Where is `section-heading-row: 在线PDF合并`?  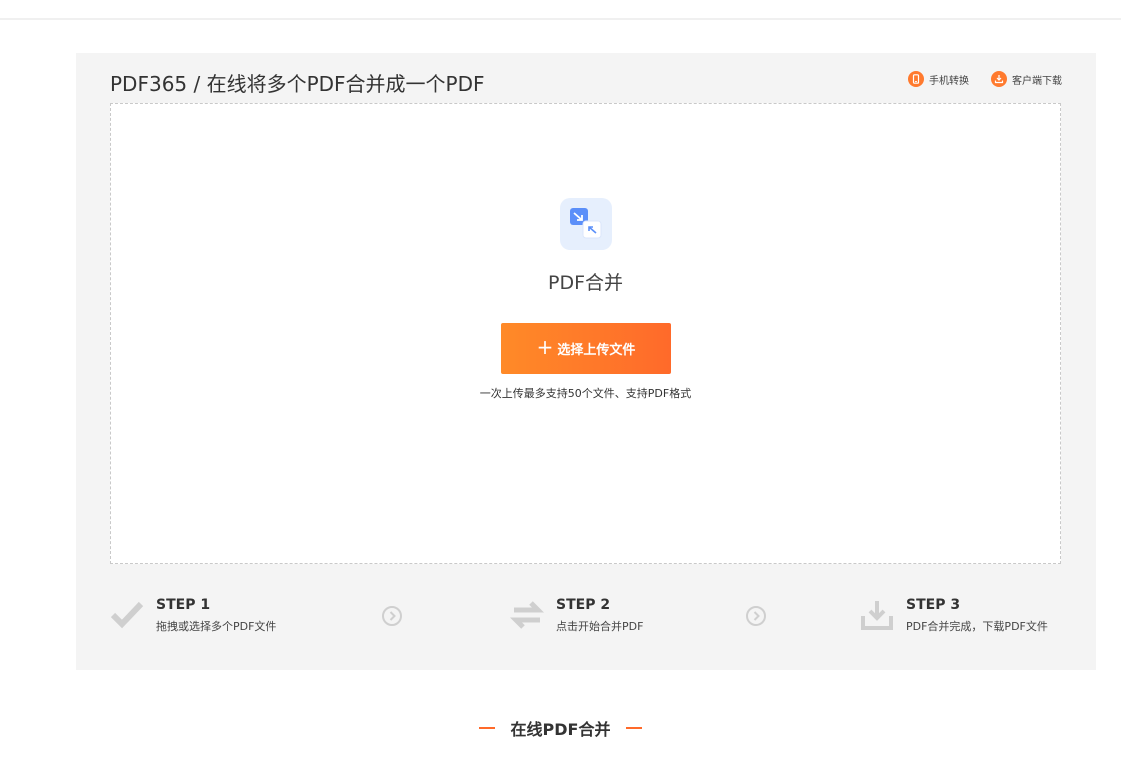 section-heading-row: 在线PDF合并 is located at coordinates (560, 728).